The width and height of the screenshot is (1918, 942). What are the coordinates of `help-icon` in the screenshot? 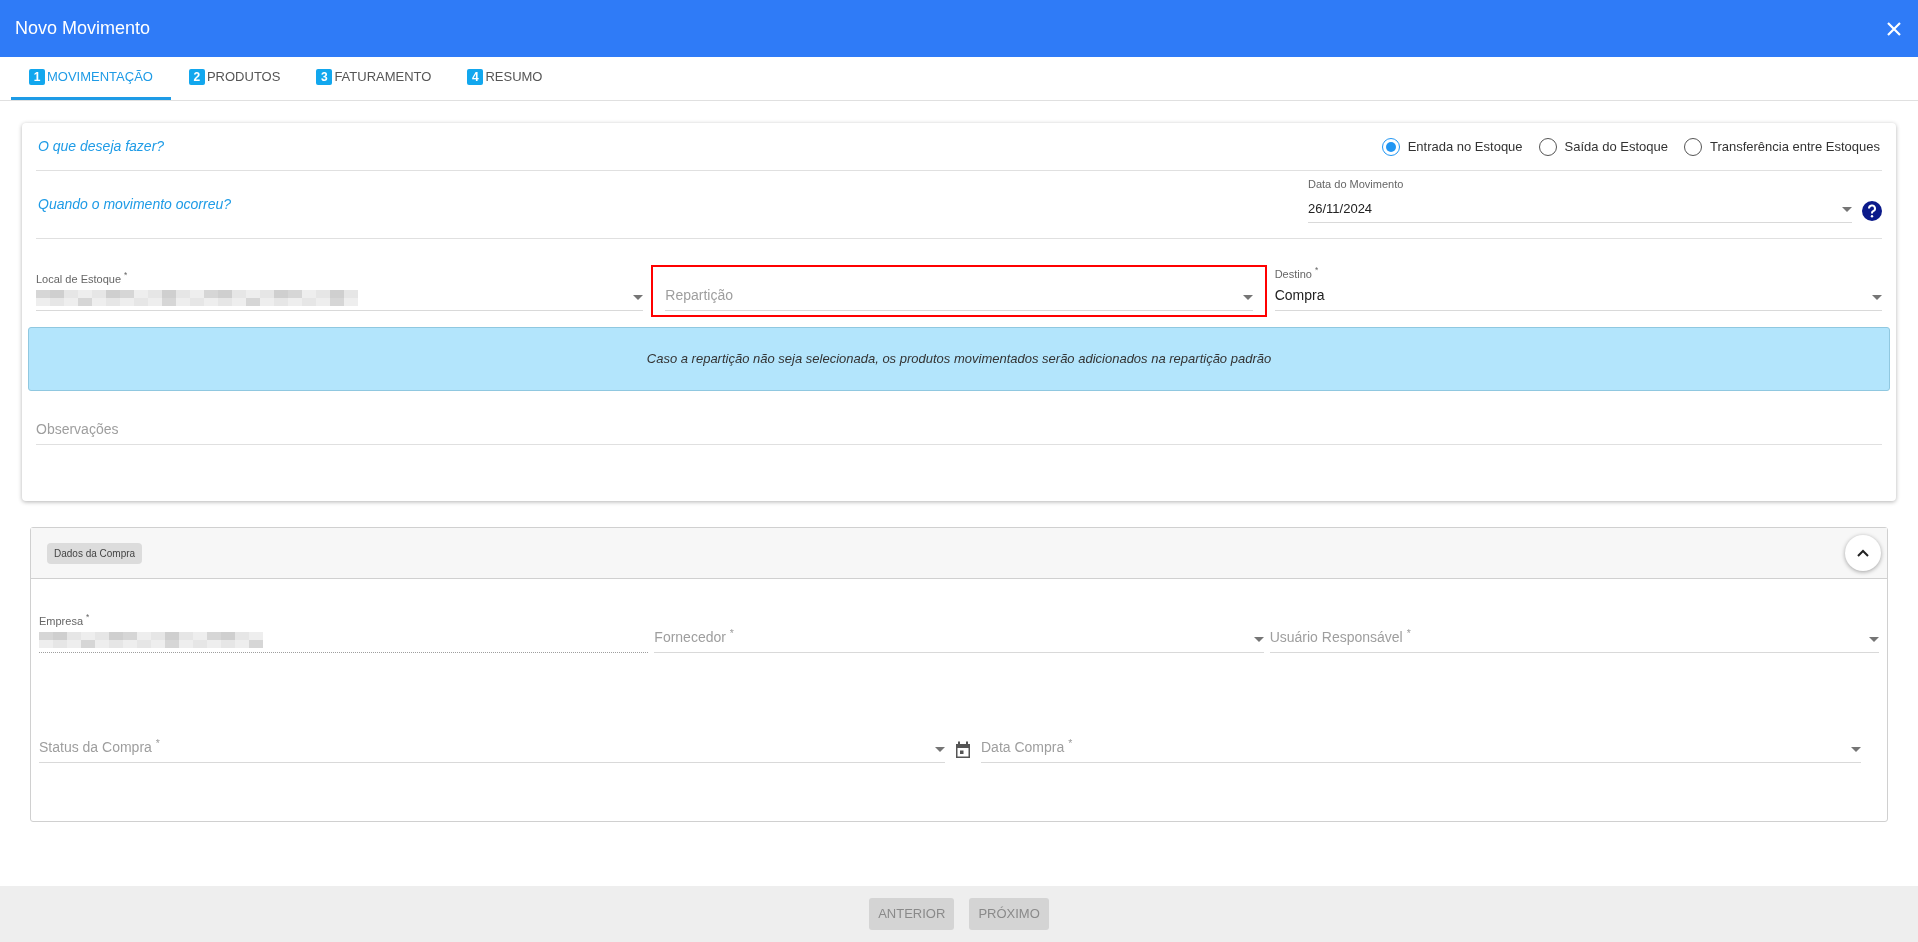 It's located at (1872, 211).